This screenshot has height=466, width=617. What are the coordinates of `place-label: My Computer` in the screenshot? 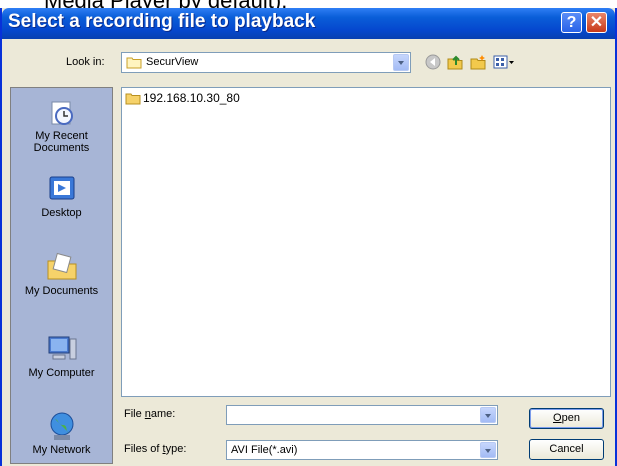 It's located at (61, 373).